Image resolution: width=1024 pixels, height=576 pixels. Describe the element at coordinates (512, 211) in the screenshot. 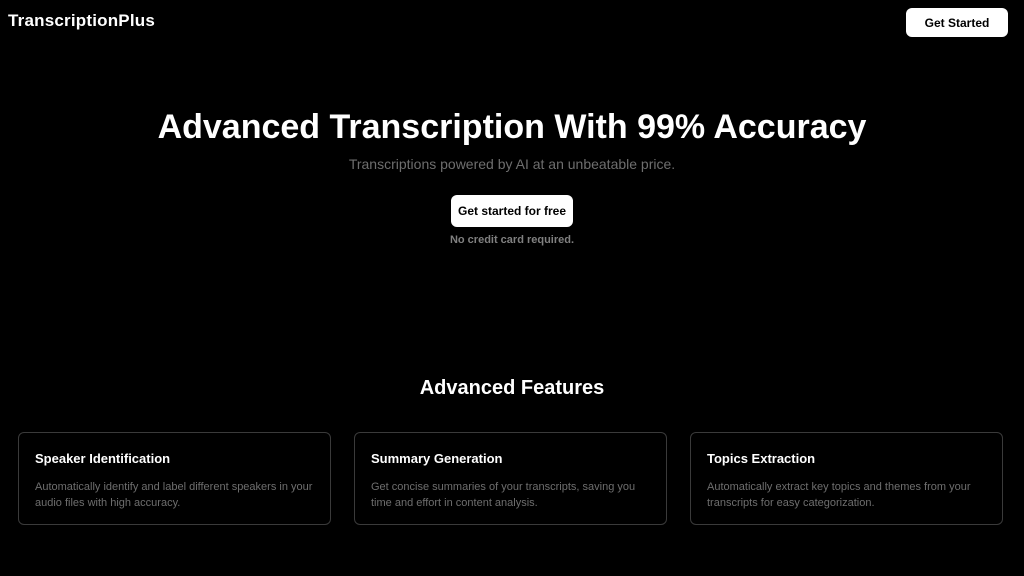

I see `get-started-free-button: Get started for free` at that location.